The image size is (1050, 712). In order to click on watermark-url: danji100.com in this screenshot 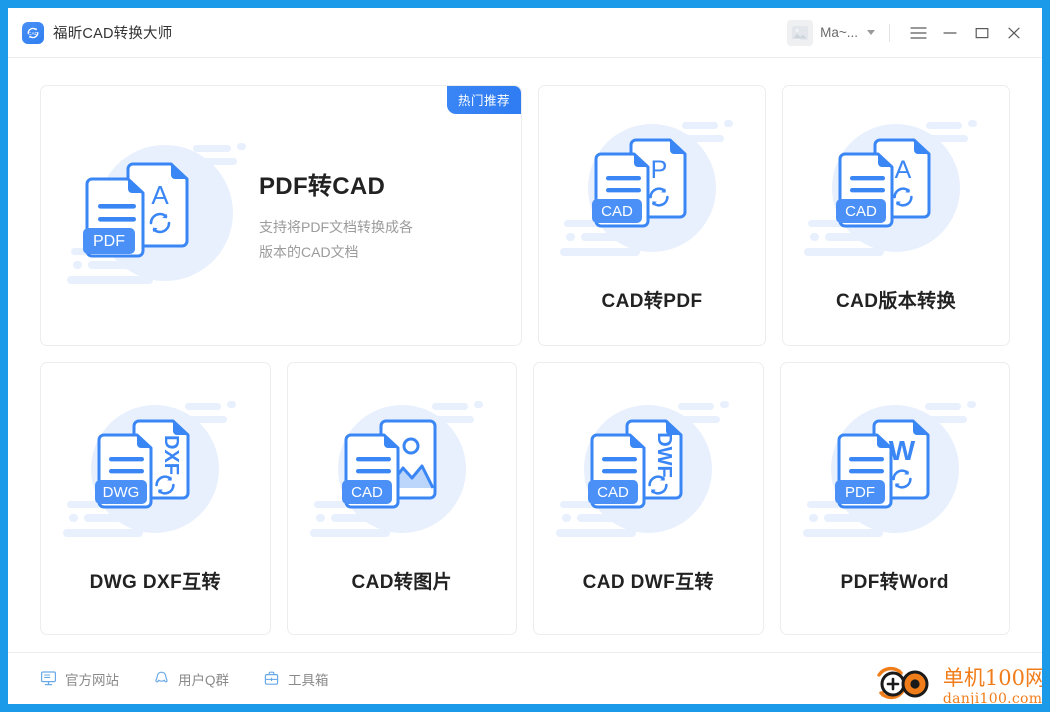, I will do `click(992, 697)`.